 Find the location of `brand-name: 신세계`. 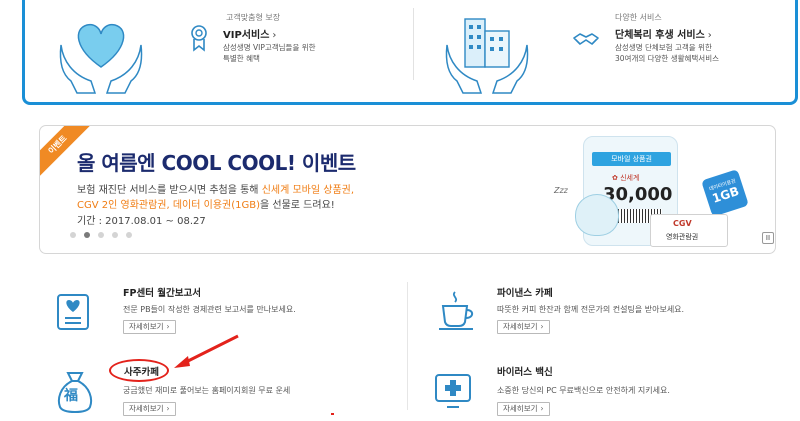

brand-name: 신세계 is located at coordinates (630, 178).